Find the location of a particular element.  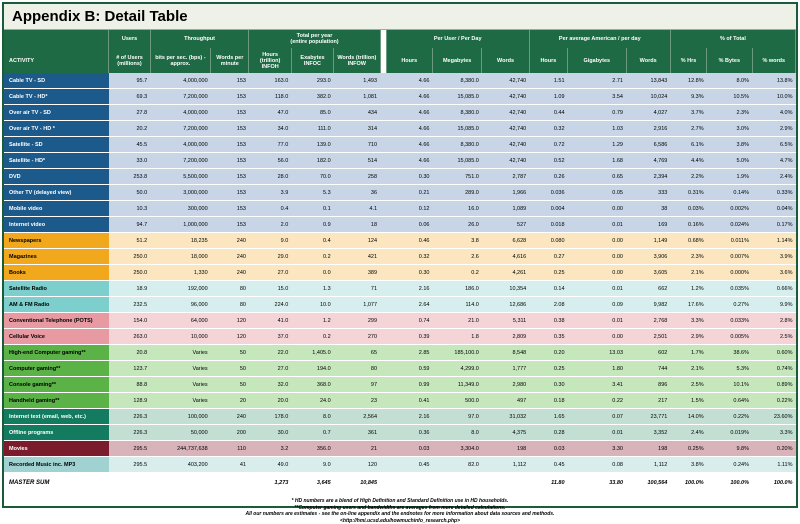

table-cell: 1,330 is located at coordinates (180, 273).